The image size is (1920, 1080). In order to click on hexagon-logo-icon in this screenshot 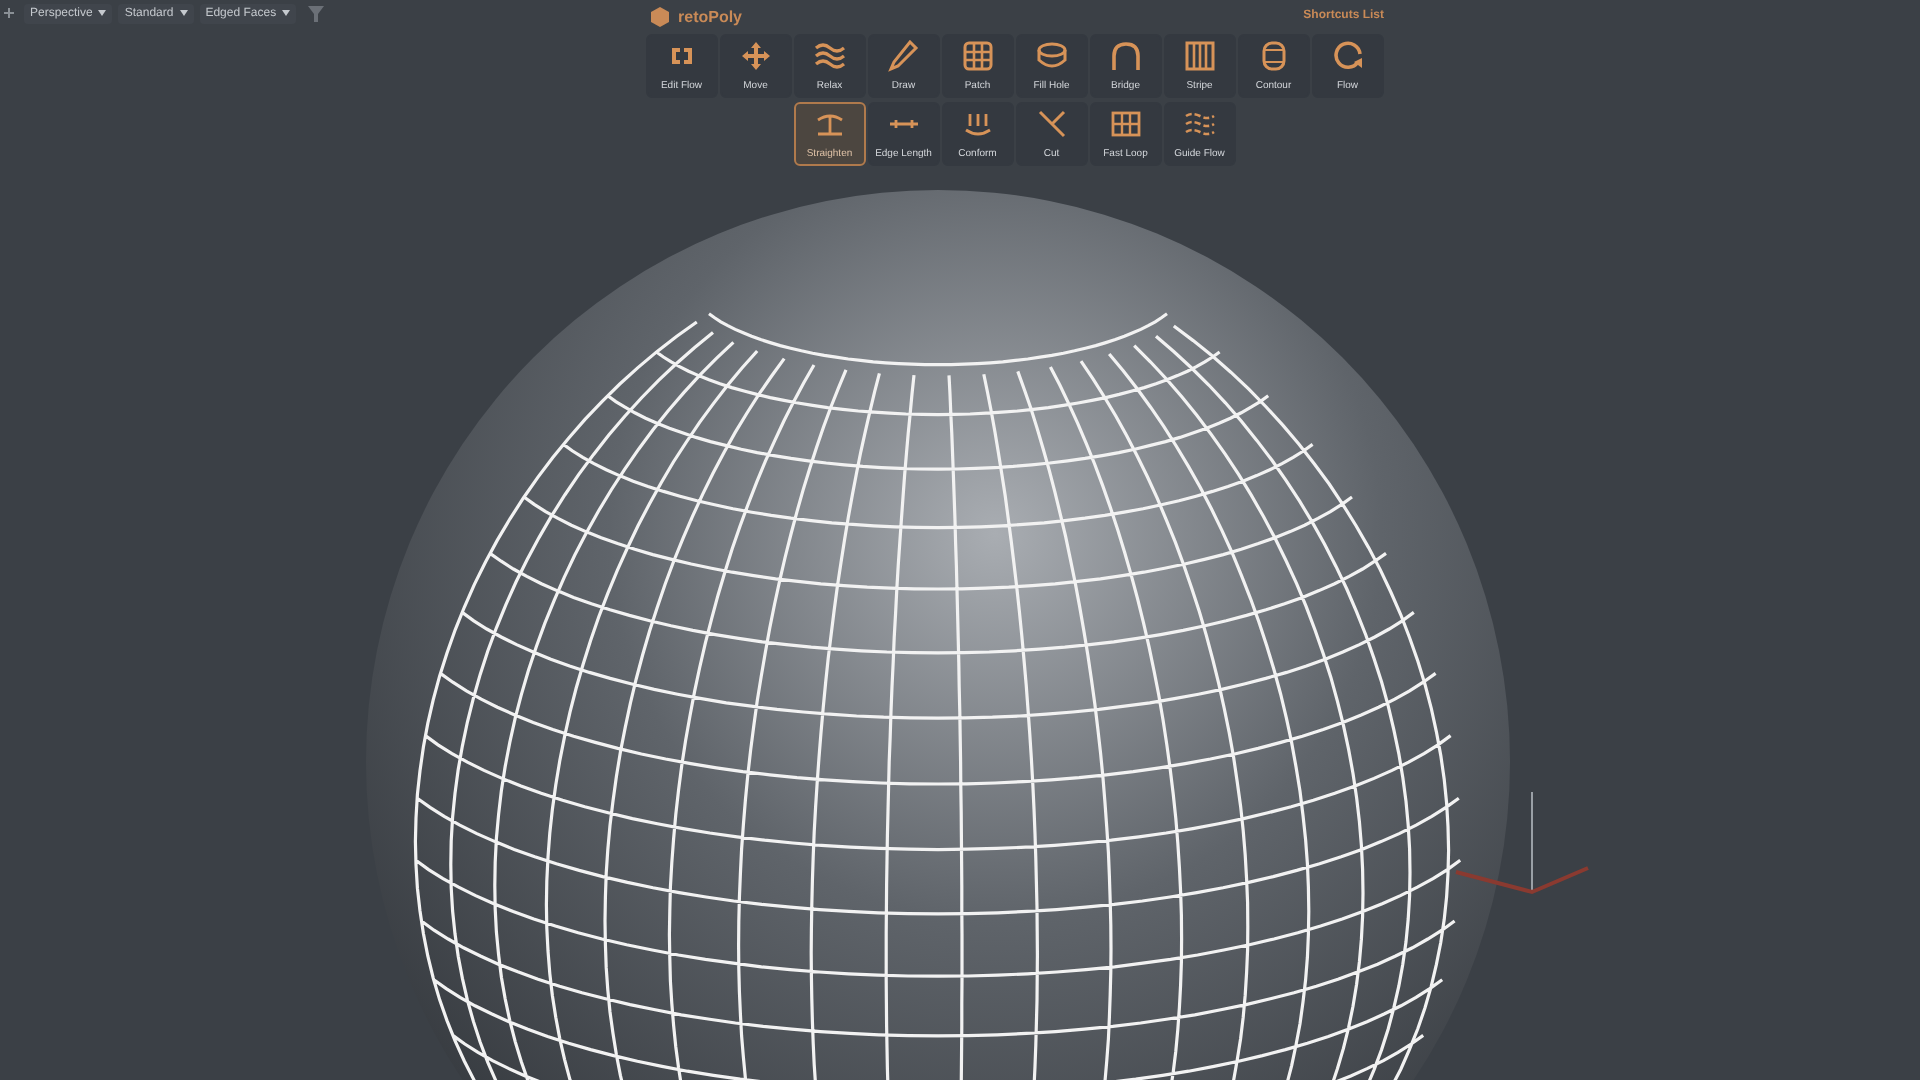, I will do `click(660, 16)`.